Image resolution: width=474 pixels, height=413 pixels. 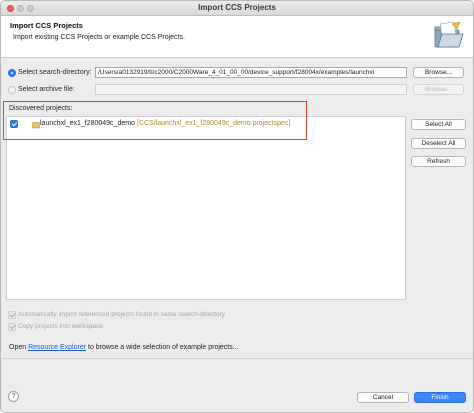 I want to click on resource-explorer-link: Resource Explorer, so click(x=57, y=347).